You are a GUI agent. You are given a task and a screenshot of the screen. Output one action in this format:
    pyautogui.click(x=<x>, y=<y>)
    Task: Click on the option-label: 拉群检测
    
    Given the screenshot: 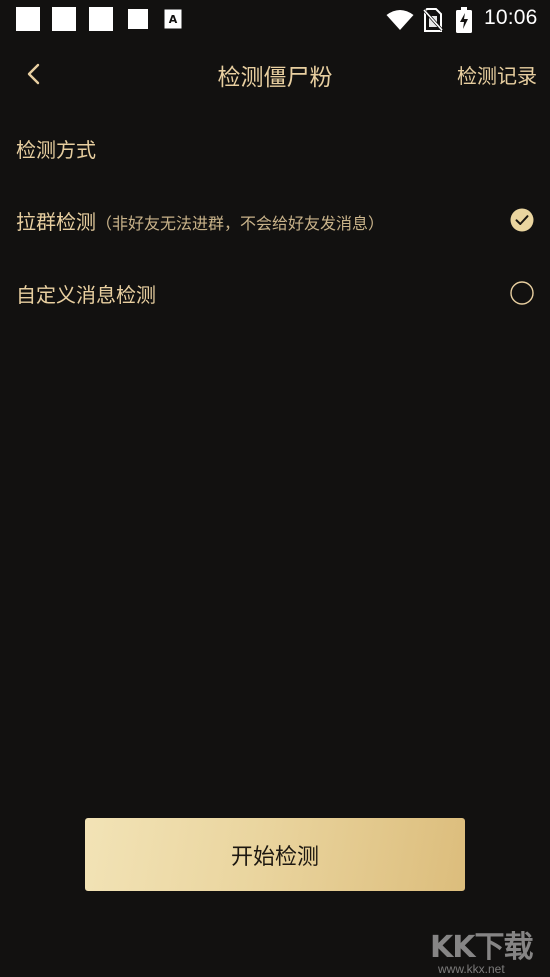 What is the action you would take?
    pyautogui.click(x=56, y=222)
    